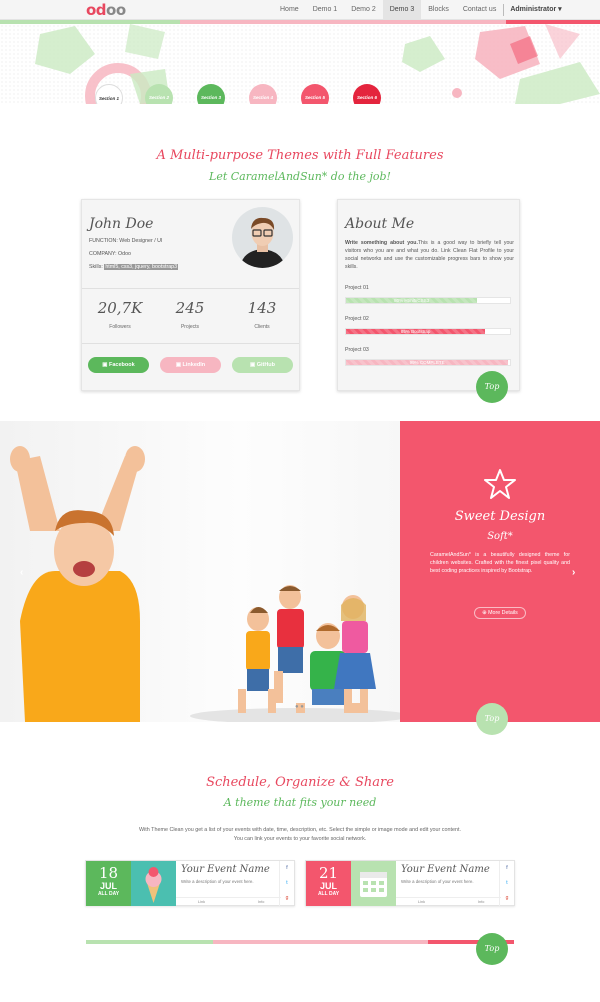 The image size is (600, 1002). What do you see at coordinates (328, 883) in the screenshot?
I see `event-date: 21 JUL ALL DAY` at bounding box center [328, 883].